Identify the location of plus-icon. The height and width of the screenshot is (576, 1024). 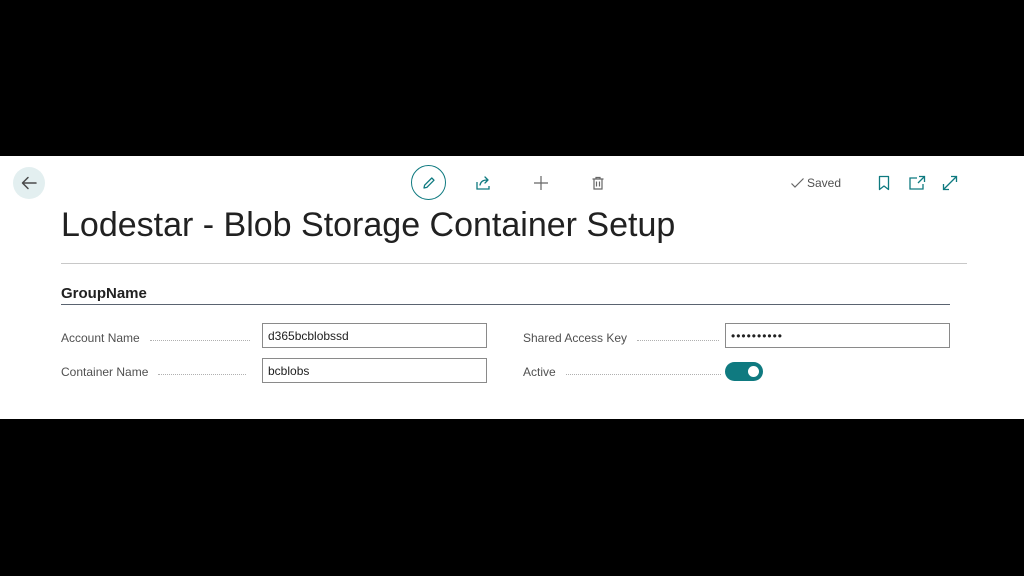
(541, 183).